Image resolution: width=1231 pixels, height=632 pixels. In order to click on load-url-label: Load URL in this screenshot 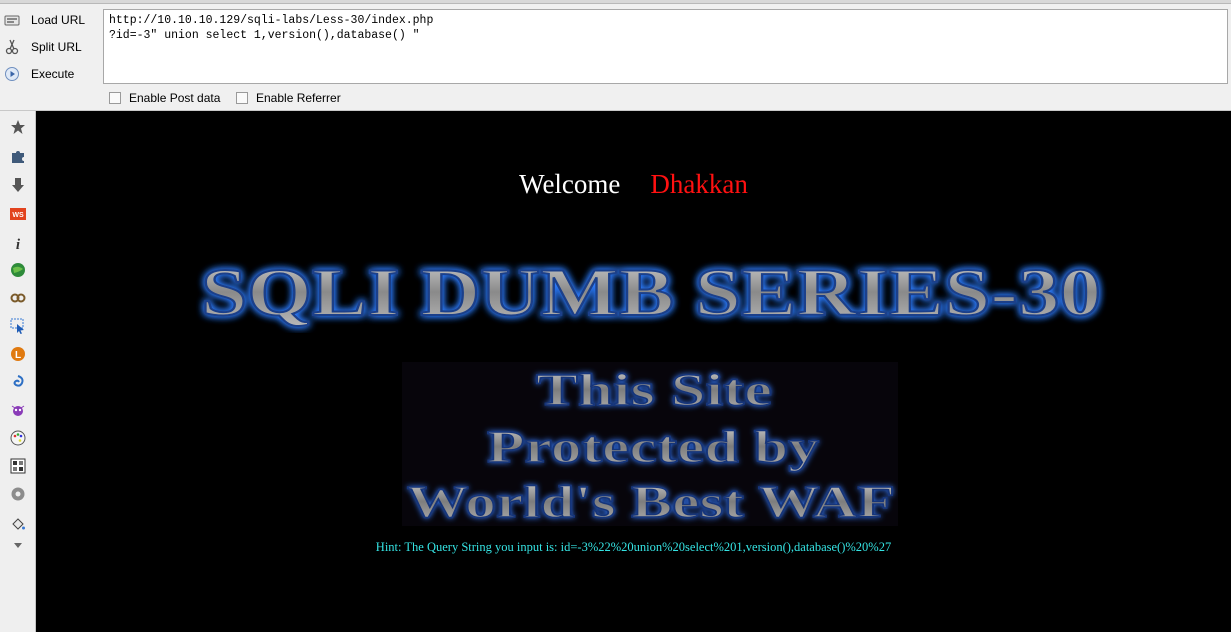, I will do `click(58, 20)`.